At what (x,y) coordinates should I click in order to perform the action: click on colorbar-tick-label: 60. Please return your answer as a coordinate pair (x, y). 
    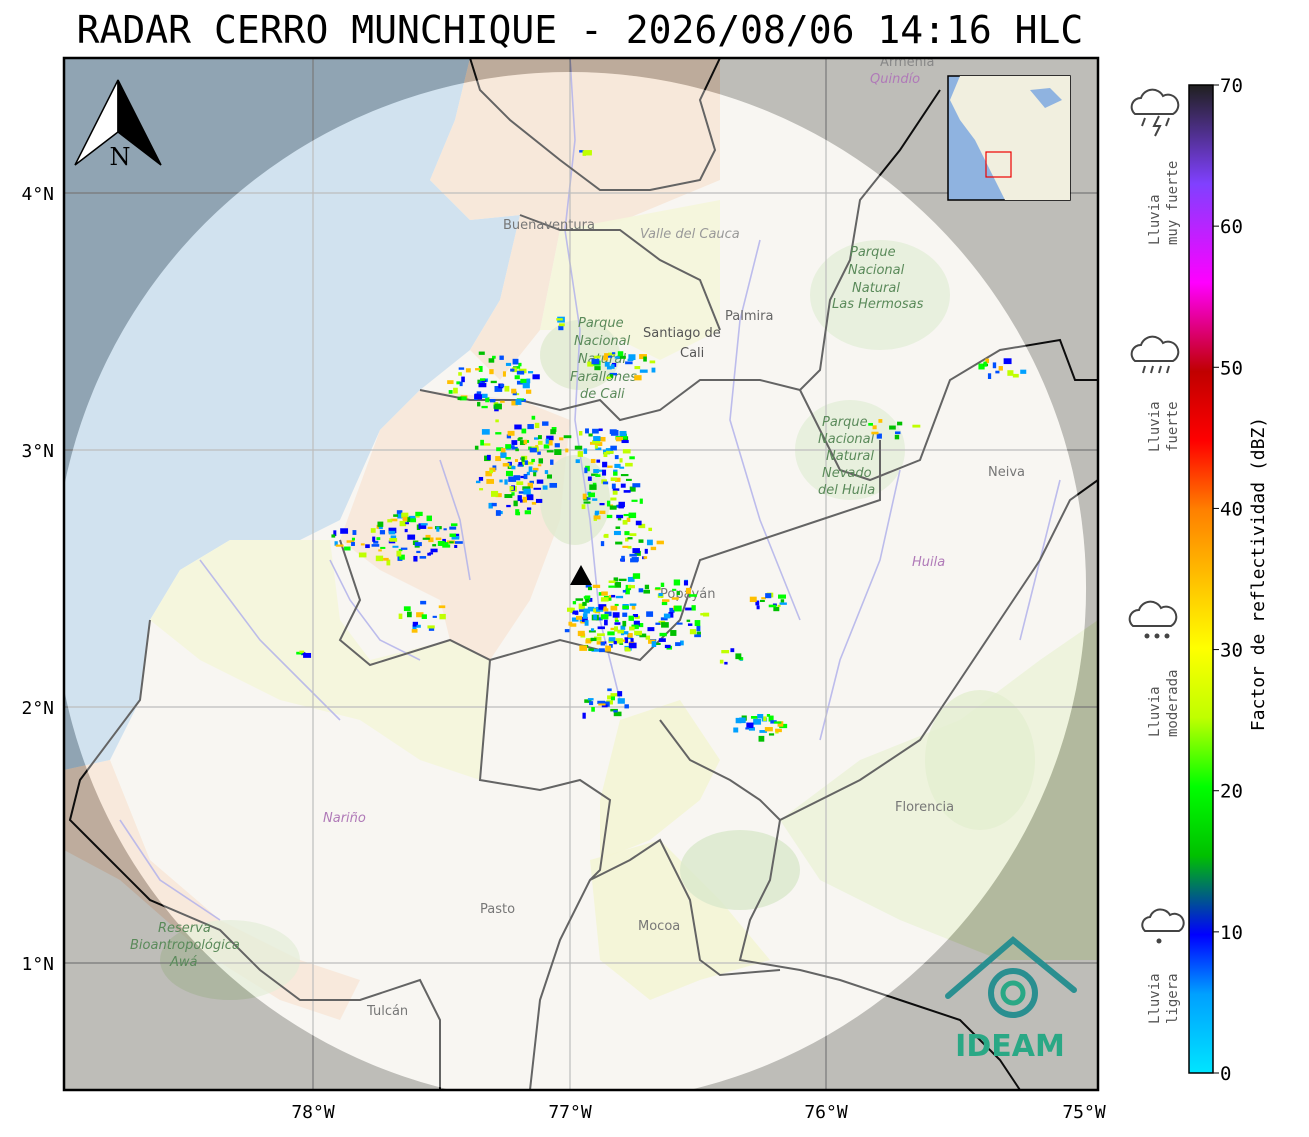
    Looking at the image, I should click on (1231, 227).